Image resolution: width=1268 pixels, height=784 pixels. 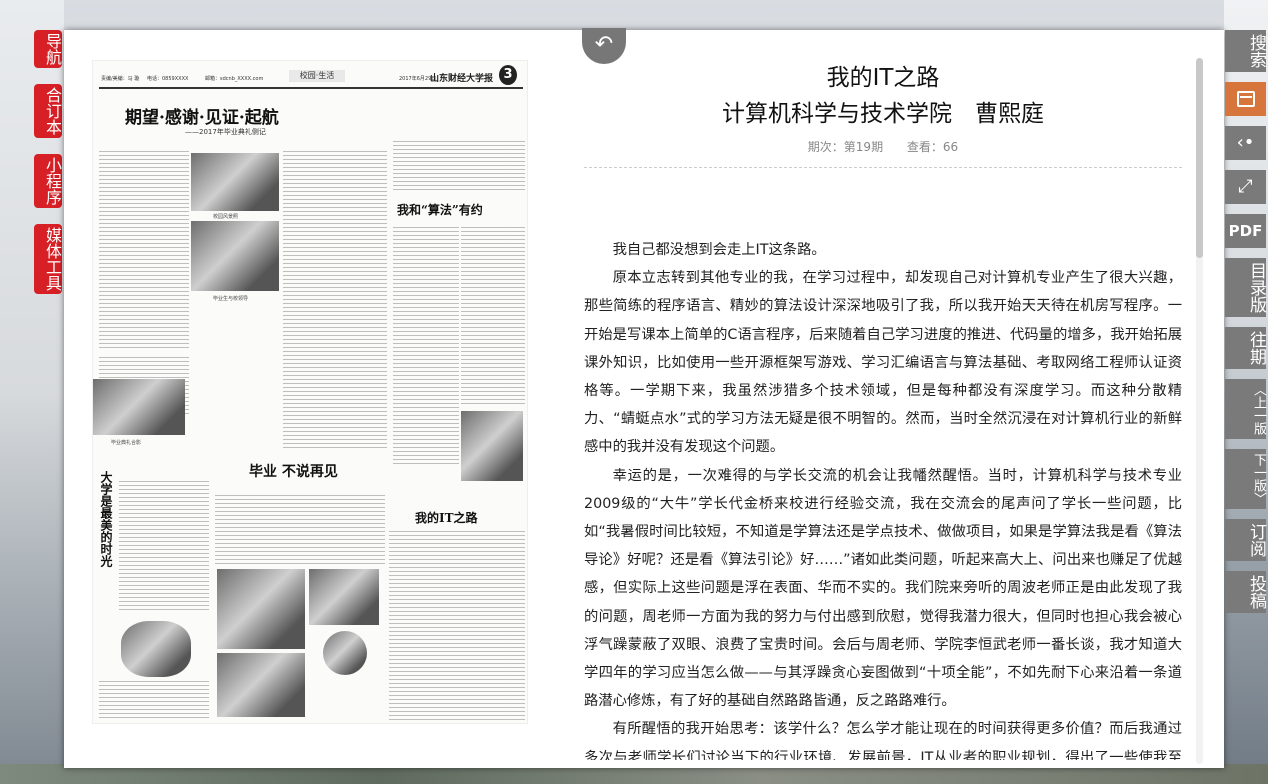 I want to click on article-title-ceremony: 期望·感谢·见证·起航, so click(x=202, y=118).